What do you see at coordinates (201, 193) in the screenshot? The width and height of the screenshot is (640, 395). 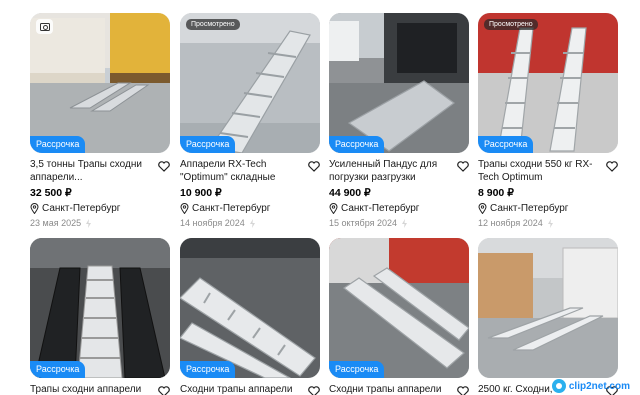 I see `listing-price: 10 900 ₽` at bounding box center [201, 193].